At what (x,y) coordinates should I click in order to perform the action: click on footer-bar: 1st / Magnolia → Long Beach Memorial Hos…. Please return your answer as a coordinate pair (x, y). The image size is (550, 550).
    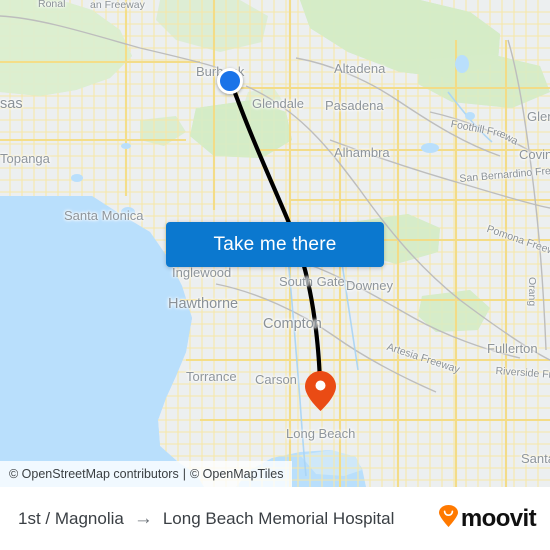
    Looking at the image, I should click on (275, 518).